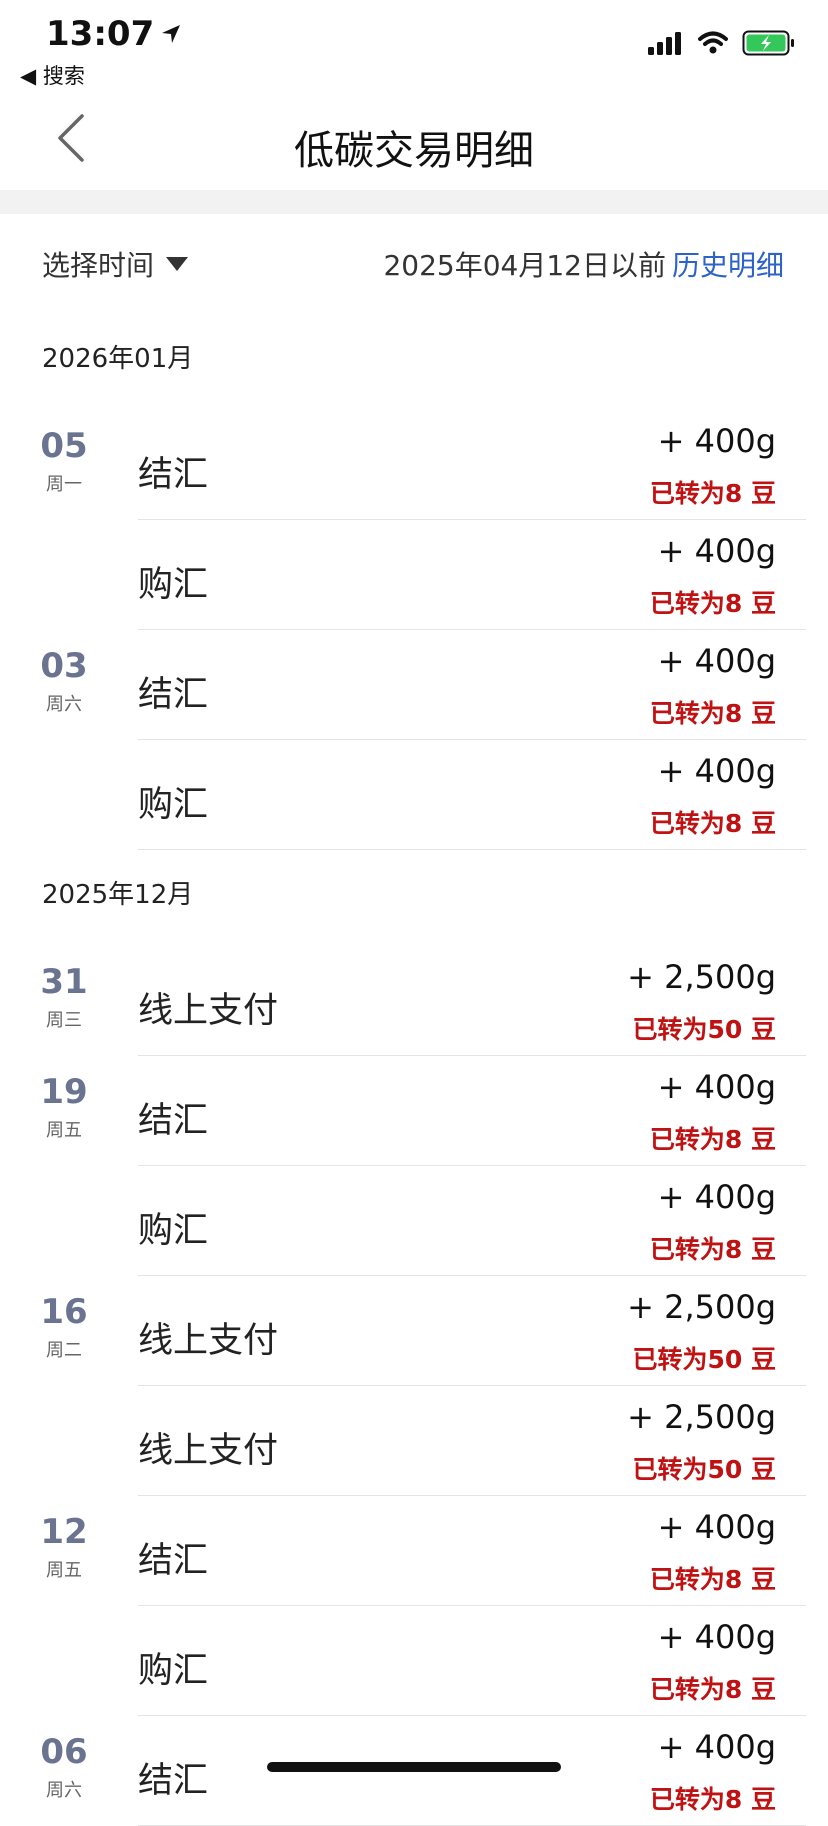 Image resolution: width=828 pixels, height=1826 pixels. I want to click on day-label: 31 周三, so click(64, 1001).